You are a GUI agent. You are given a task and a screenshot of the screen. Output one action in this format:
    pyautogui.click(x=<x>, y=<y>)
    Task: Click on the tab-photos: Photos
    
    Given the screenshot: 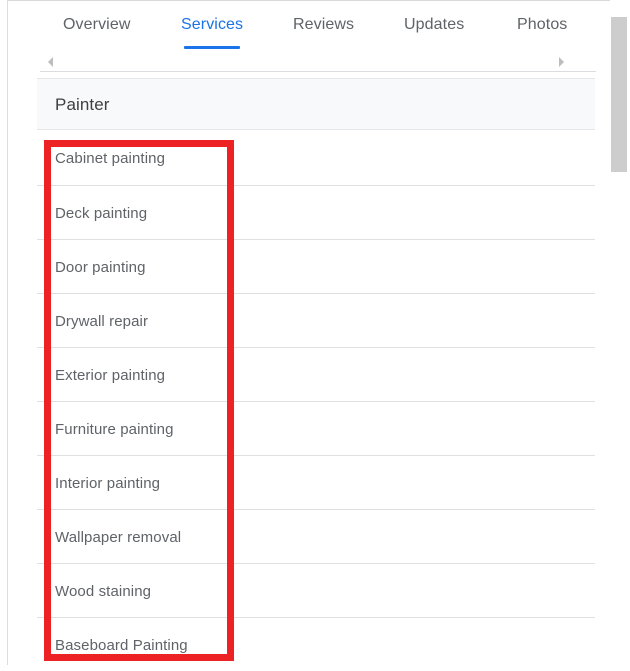 What is the action you would take?
    pyautogui.click(x=542, y=25)
    